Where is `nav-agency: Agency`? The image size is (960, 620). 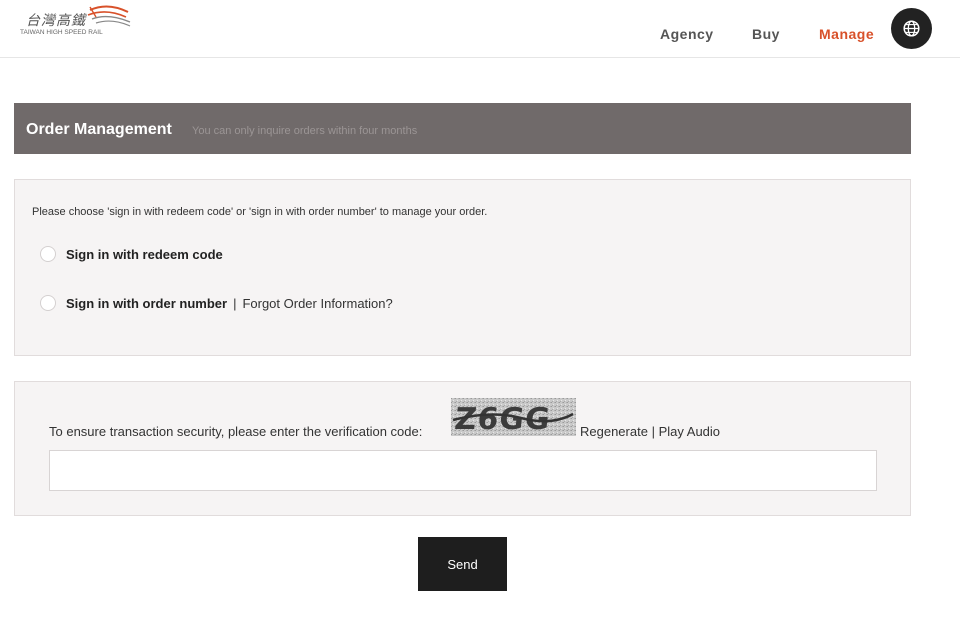 nav-agency: Agency is located at coordinates (687, 34).